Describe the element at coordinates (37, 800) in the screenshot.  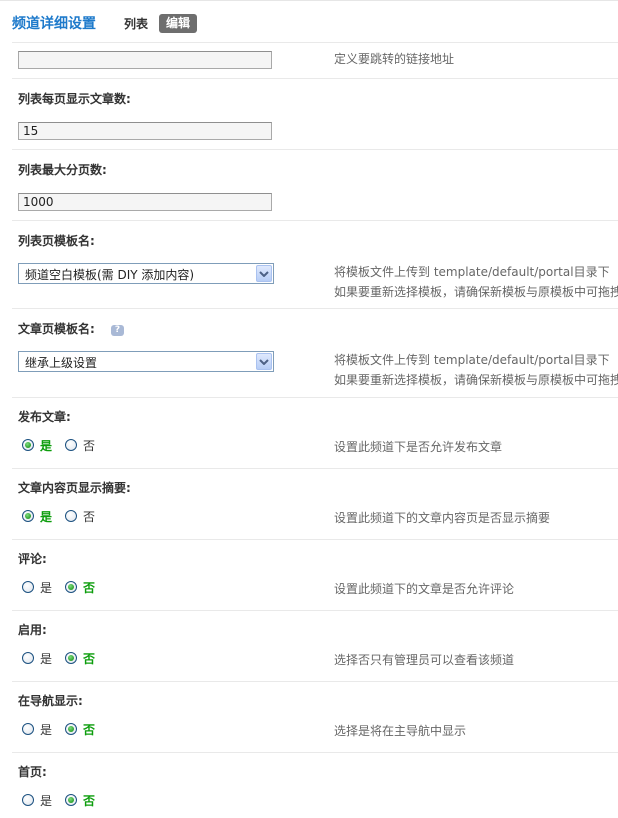
I see `home-yes-option: 是` at that location.